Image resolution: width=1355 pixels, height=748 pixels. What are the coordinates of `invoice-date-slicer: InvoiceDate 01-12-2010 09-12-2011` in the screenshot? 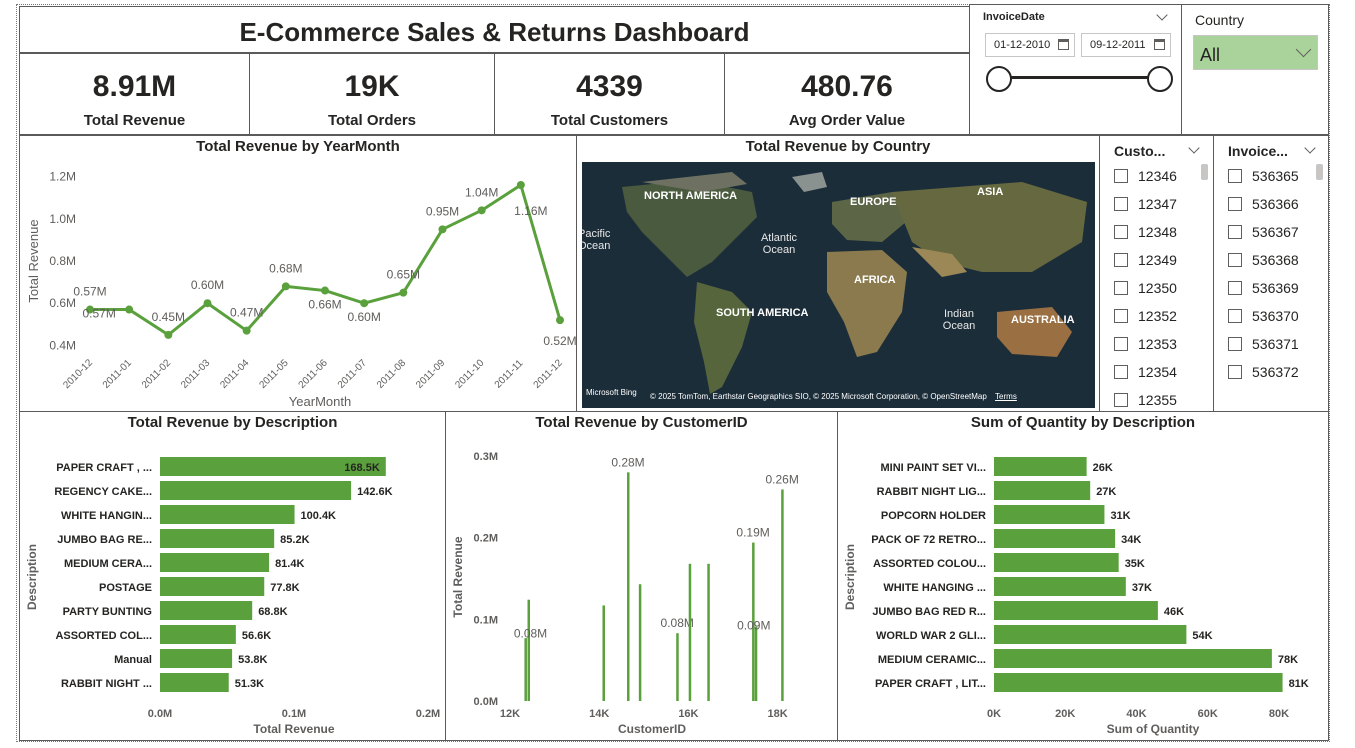 It's located at (1075, 69).